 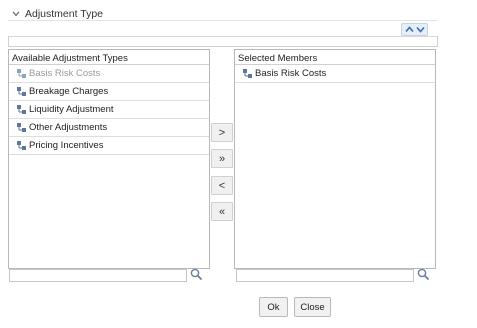 I want to click on list-item: Breakage Charges, so click(x=109, y=92).